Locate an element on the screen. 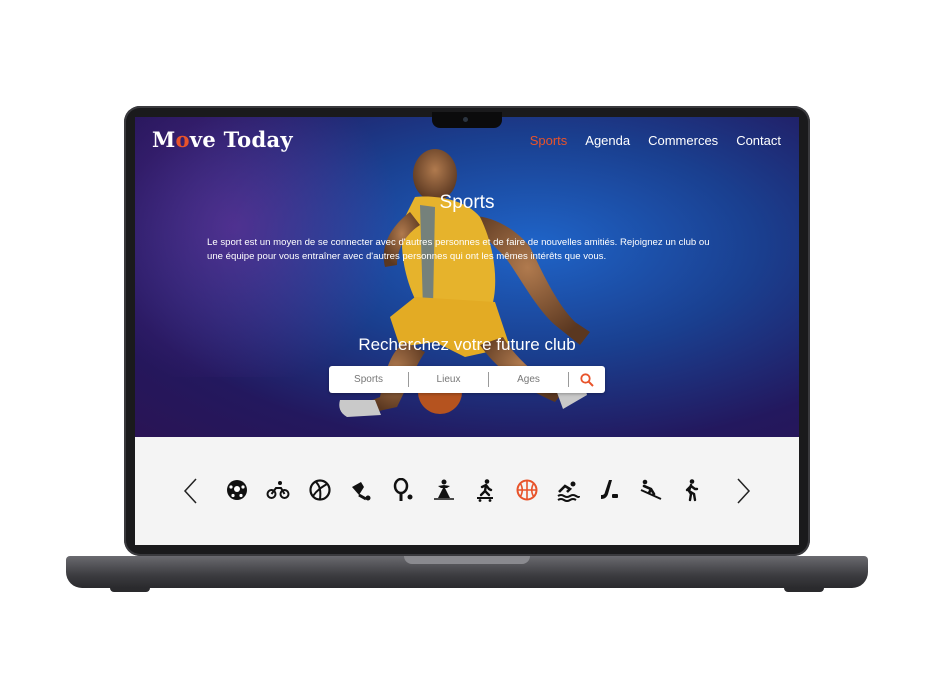 This screenshot has width=934, height=700. search-button is located at coordinates (587, 379).